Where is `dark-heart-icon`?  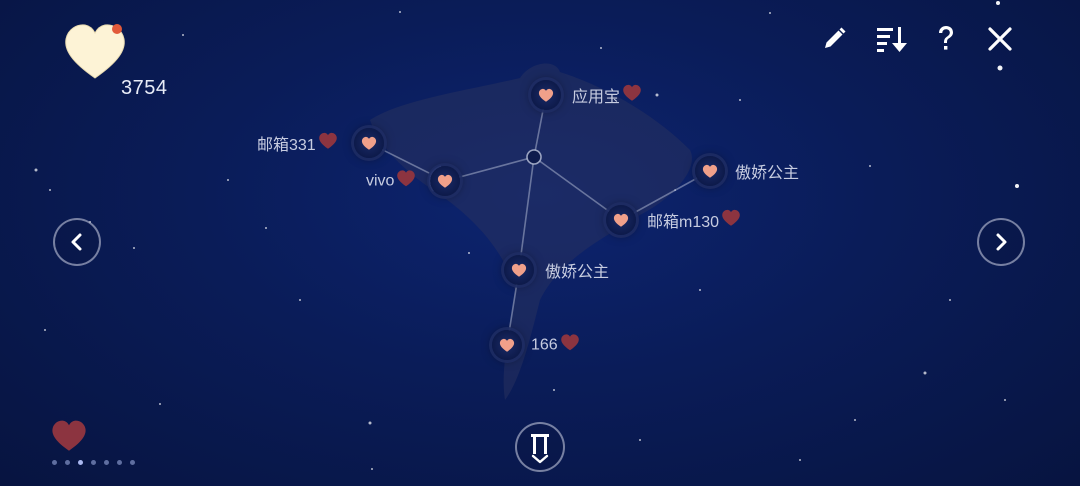
dark-heart-icon is located at coordinates (69, 435).